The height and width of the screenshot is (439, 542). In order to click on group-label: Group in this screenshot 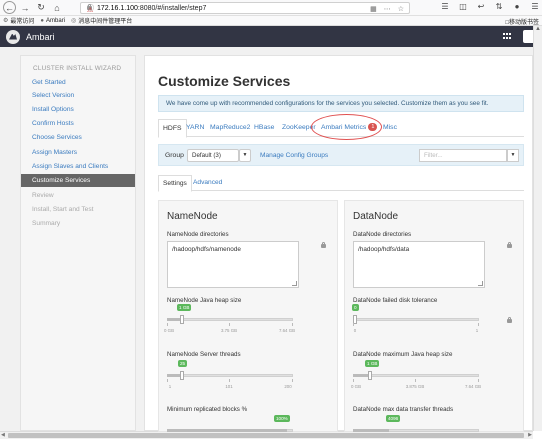, I will do `click(174, 155)`.